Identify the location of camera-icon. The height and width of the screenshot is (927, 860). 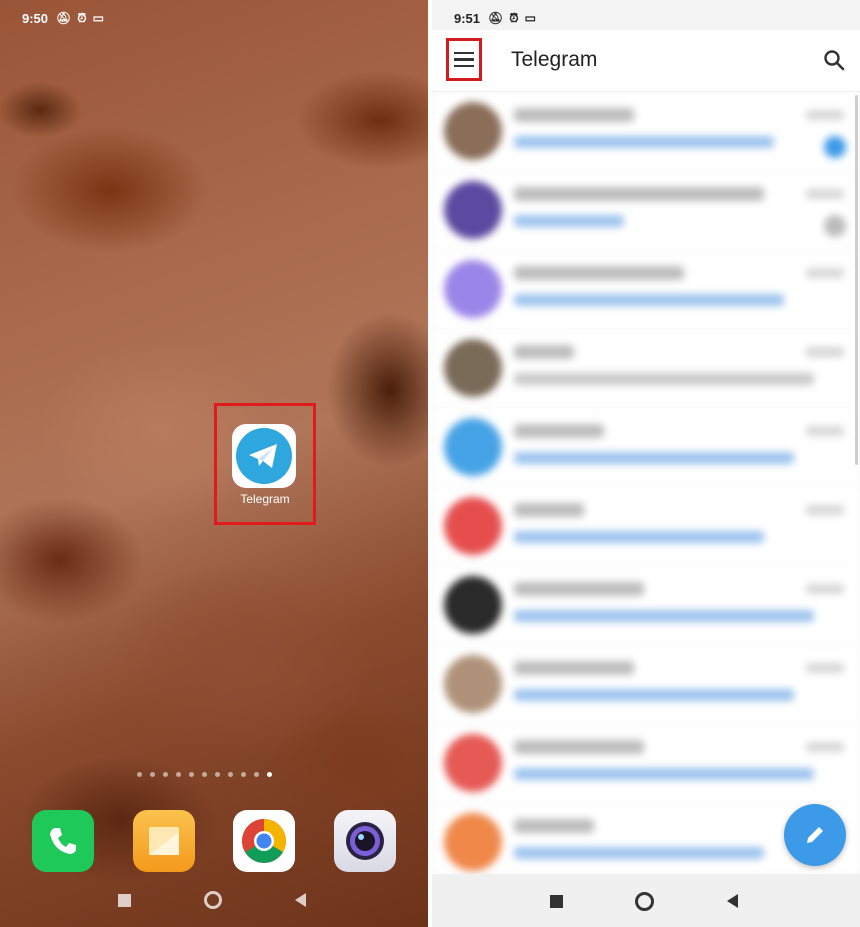
(365, 841).